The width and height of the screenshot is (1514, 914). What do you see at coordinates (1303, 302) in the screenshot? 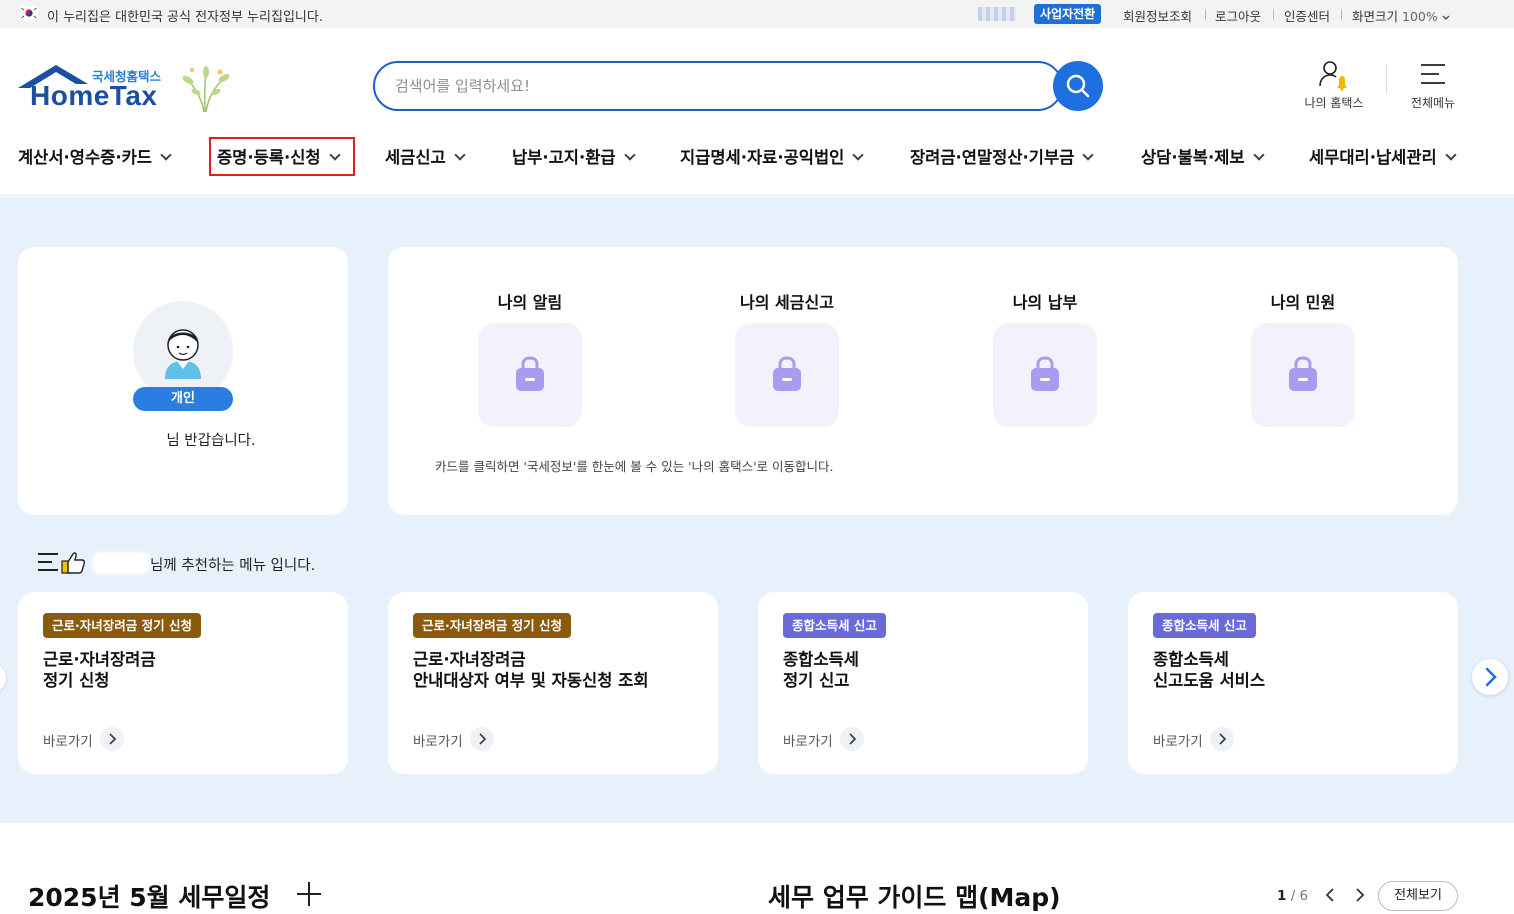
I see `my-item-title: 나의 민원` at bounding box center [1303, 302].